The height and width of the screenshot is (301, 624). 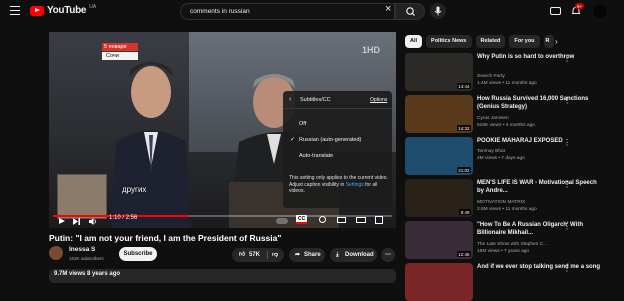 I want to click on video-duration: 8:49, so click(x=465, y=212).